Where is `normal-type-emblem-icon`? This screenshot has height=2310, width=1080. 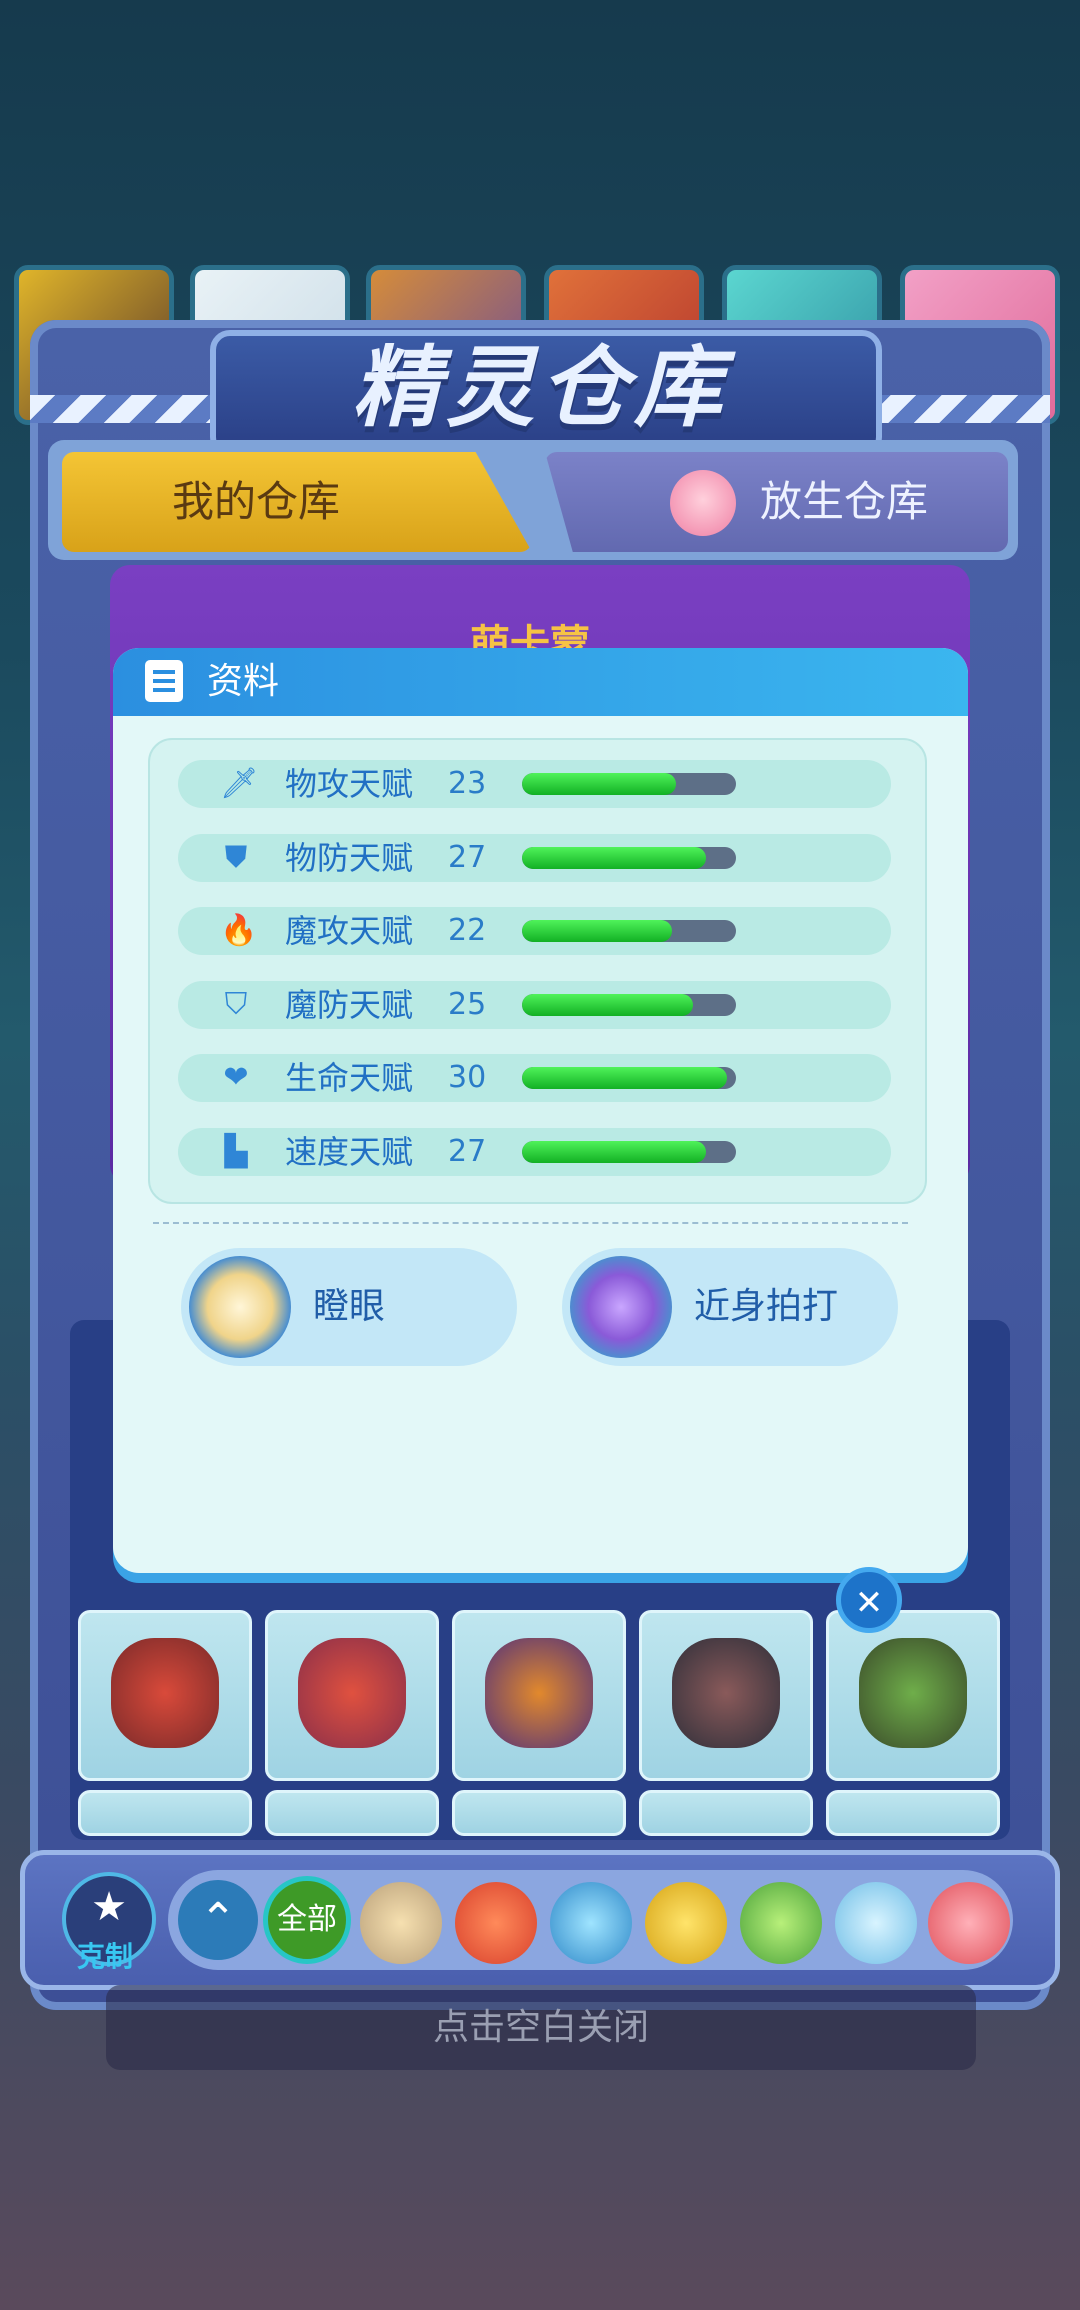 normal-type-emblem-icon is located at coordinates (240, 1307).